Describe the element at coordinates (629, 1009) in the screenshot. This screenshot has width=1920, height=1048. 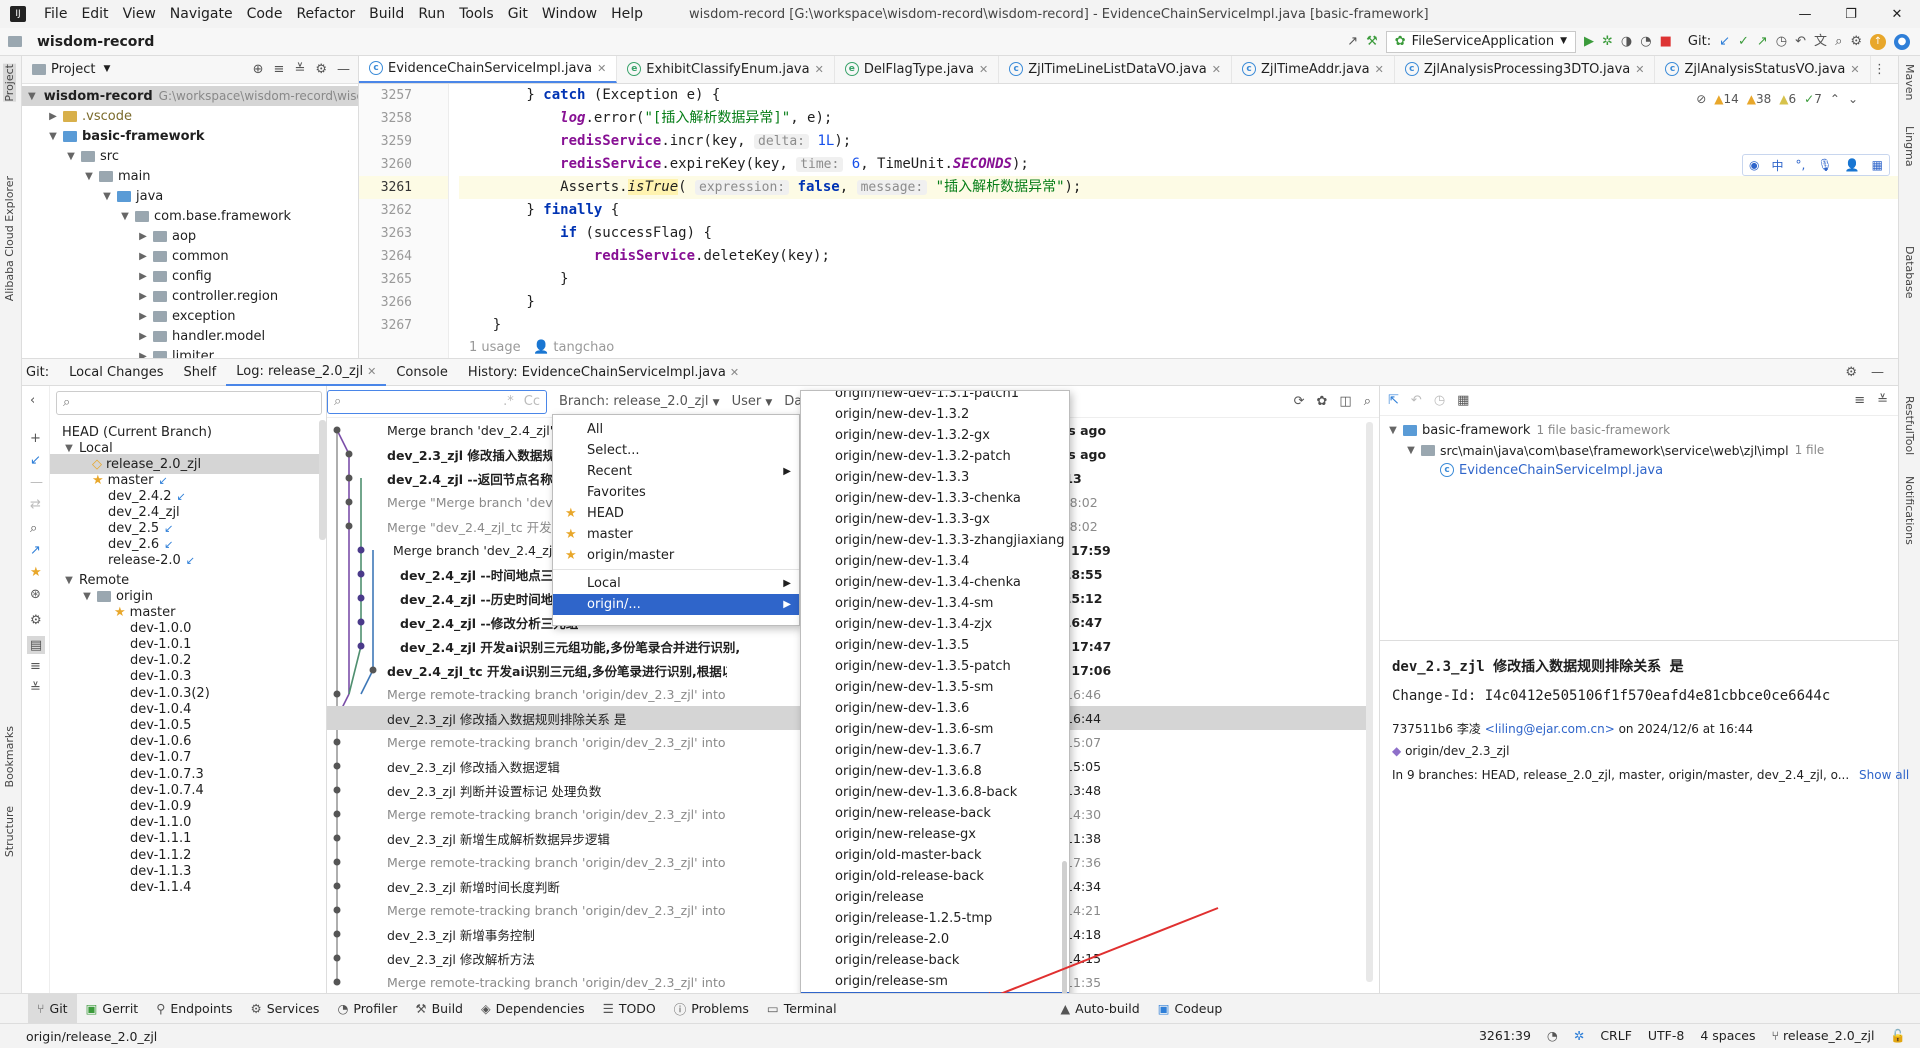
I see `tool-todo: ☰ TODO` at that location.